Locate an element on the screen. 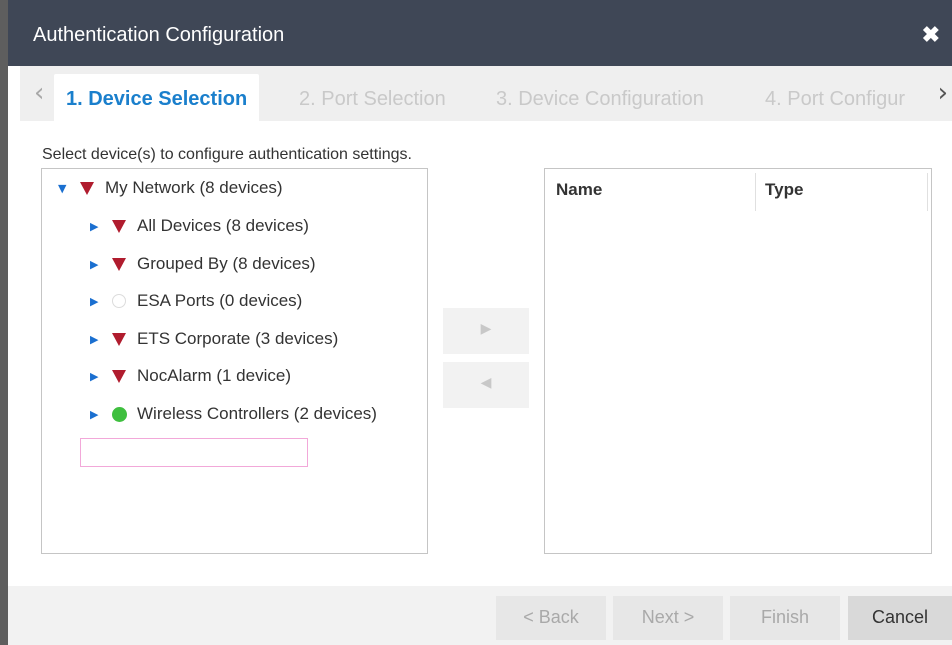 Image resolution: width=952 pixels, height=645 pixels. remove-selection-button: ◀ is located at coordinates (486, 385).